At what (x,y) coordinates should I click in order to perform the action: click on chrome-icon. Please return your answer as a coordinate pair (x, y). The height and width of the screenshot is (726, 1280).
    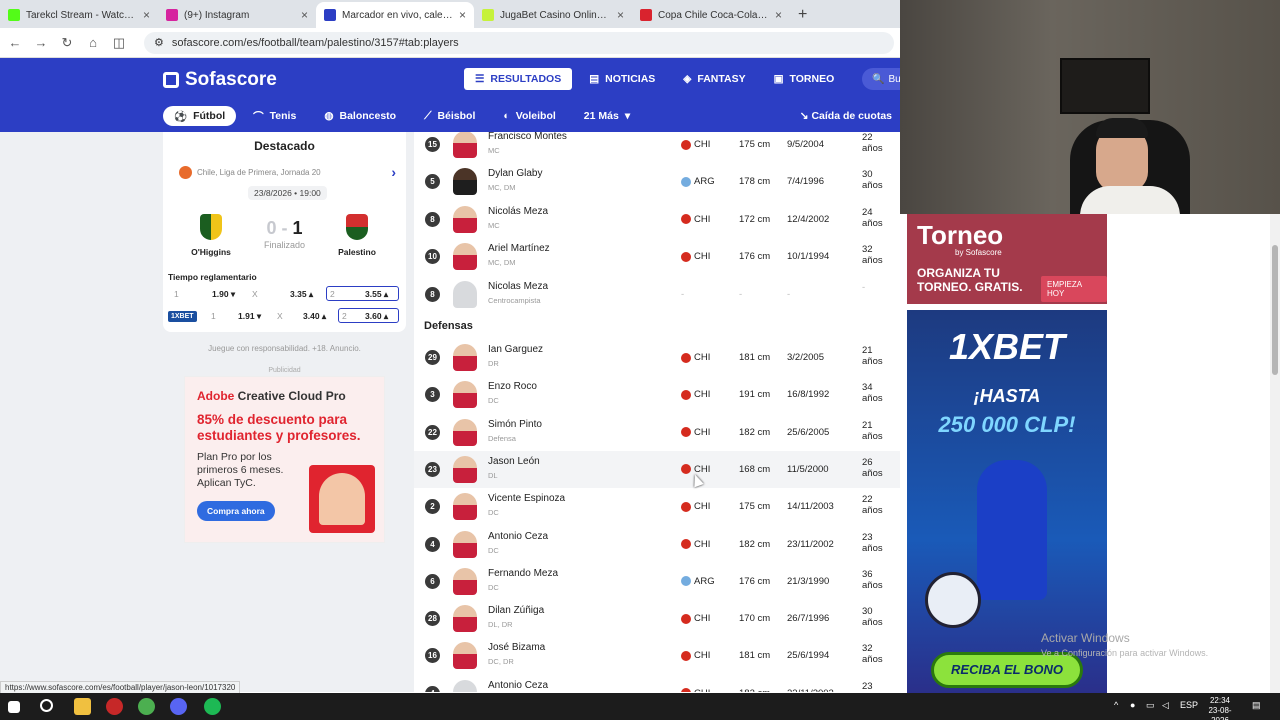
    Looking at the image, I should click on (146, 706).